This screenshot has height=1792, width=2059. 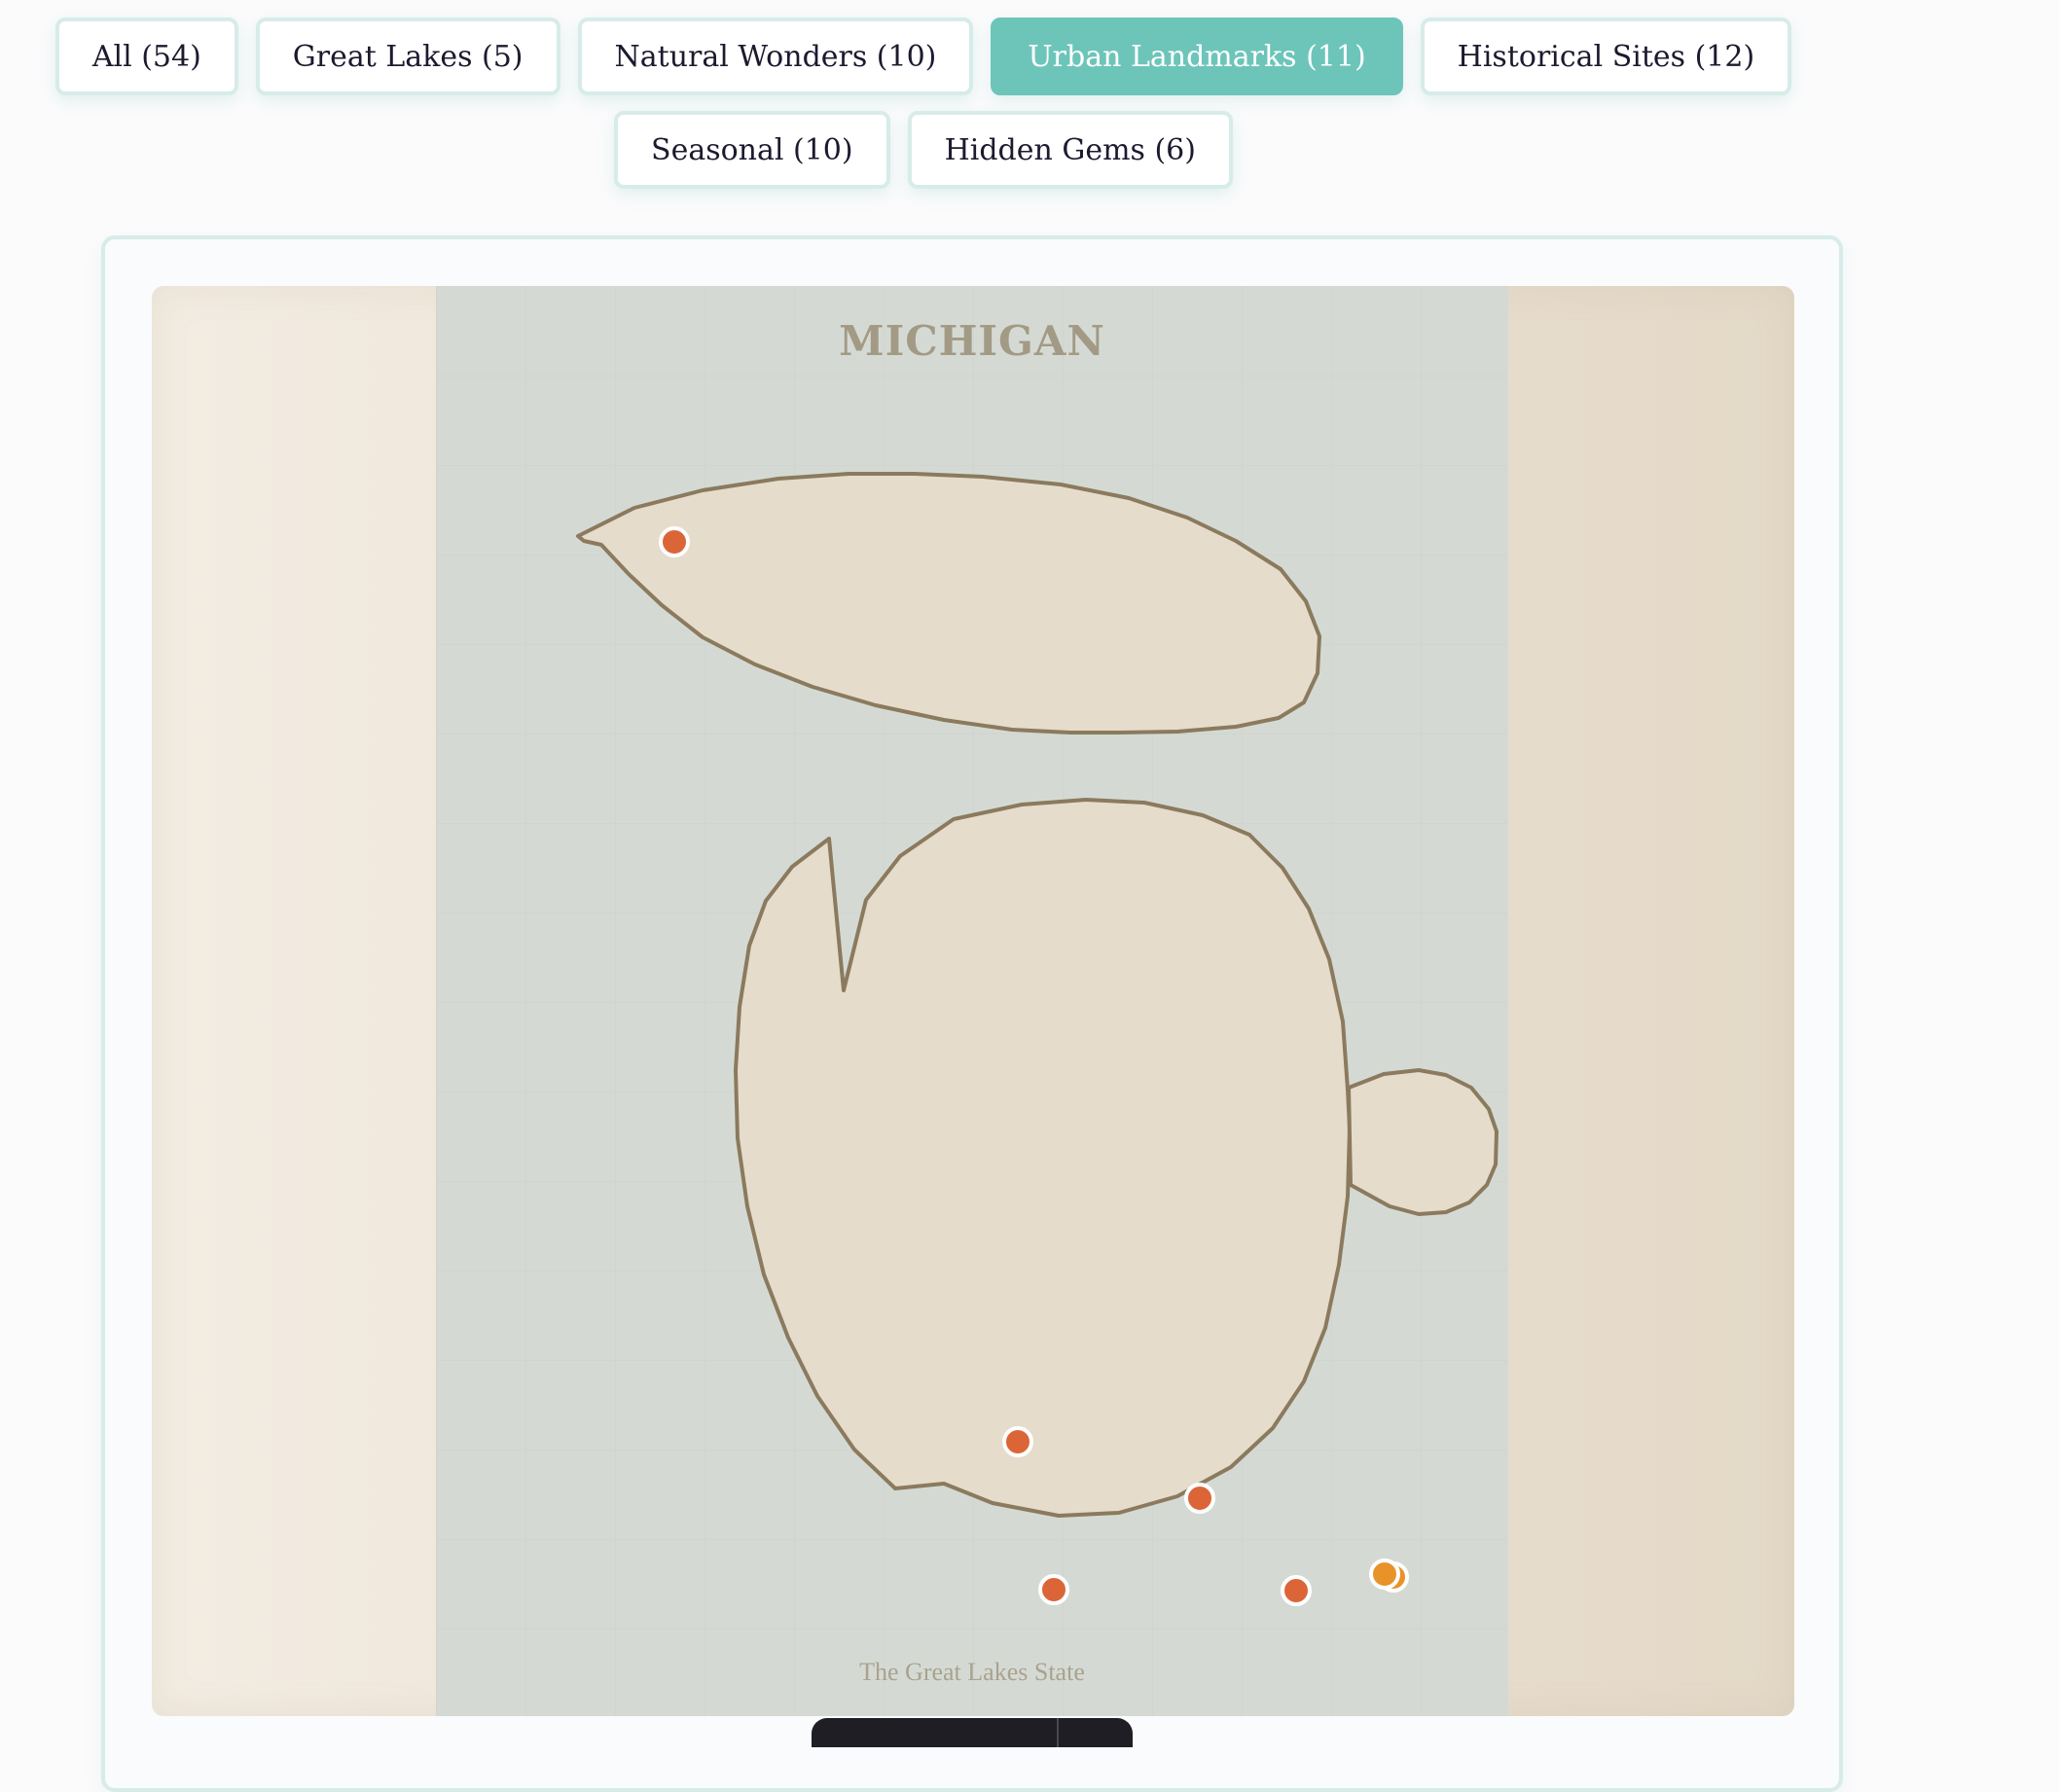 What do you see at coordinates (1197, 56) in the screenshot?
I see `filter-urban-landmarks: Urban Landmarks (11)` at bounding box center [1197, 56].